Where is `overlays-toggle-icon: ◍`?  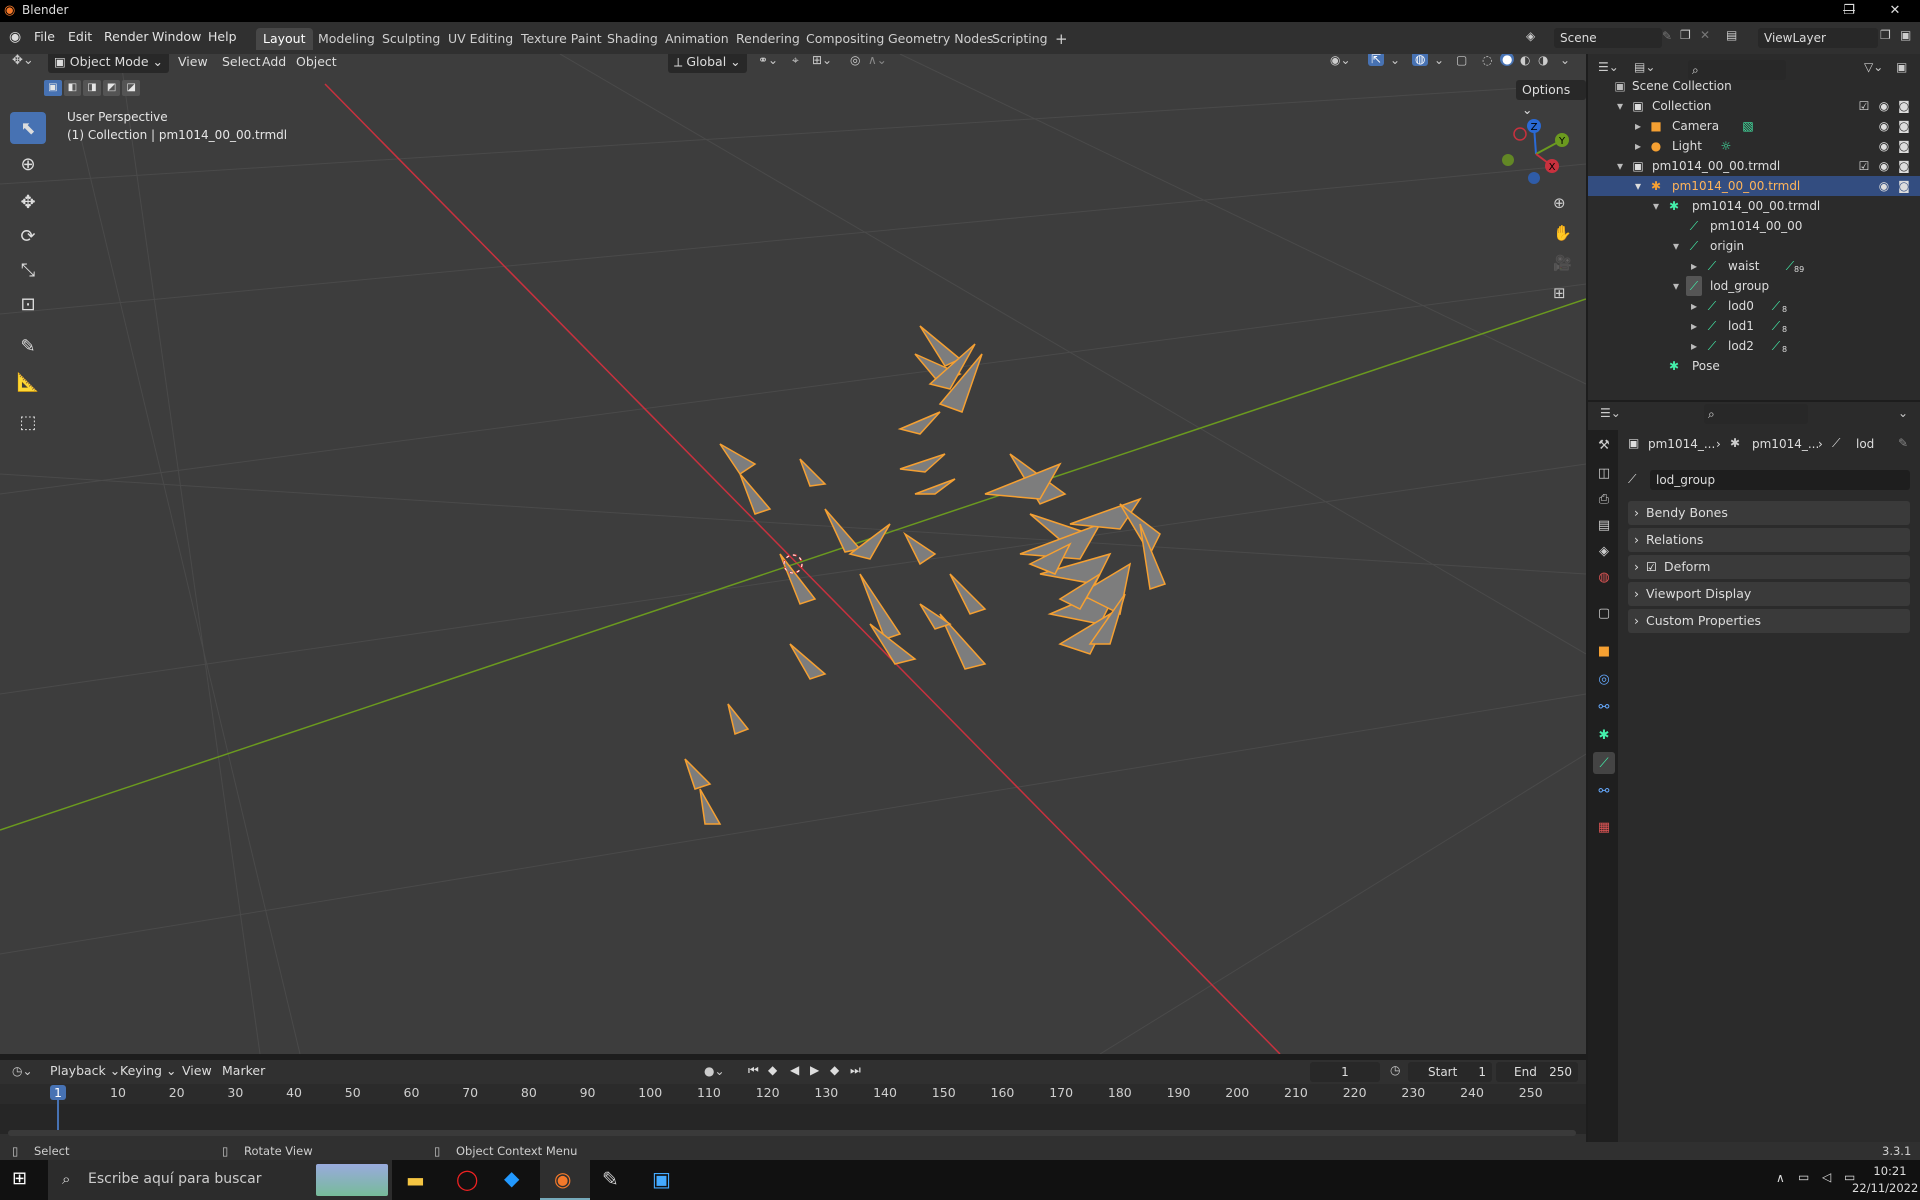
overlays-toggle-icon: ◍ is located at coordinates (1420, 60).